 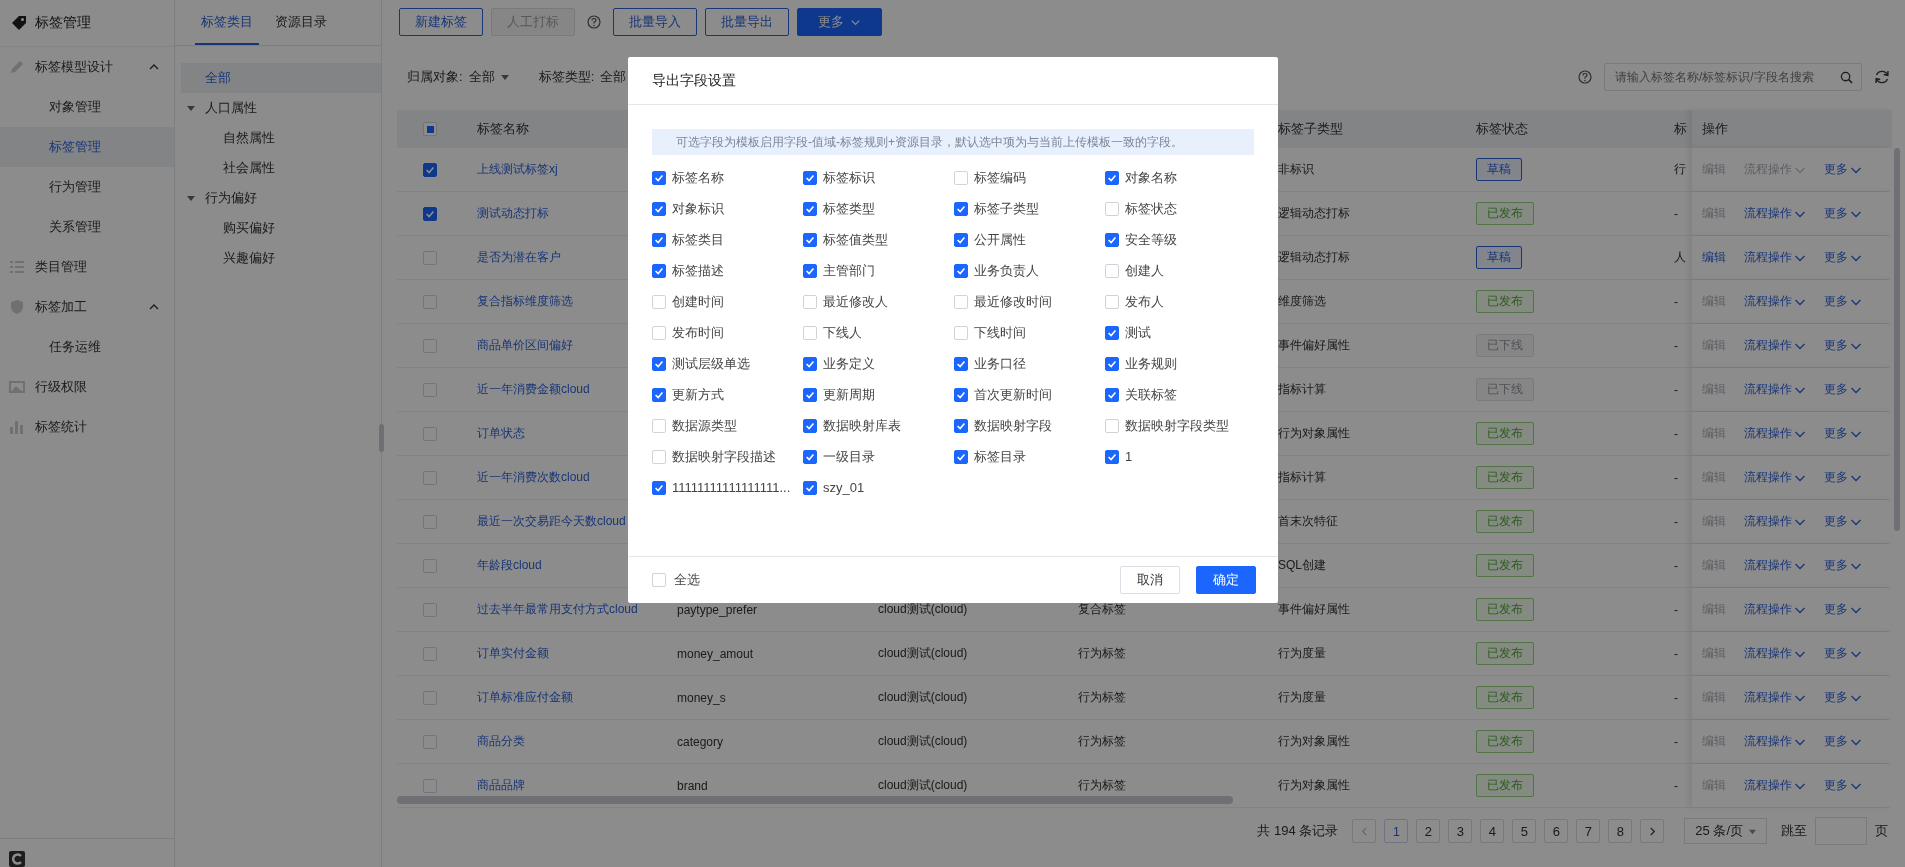 I want to click on checkbox-label: 发布人, so click(x=1144, y=301).